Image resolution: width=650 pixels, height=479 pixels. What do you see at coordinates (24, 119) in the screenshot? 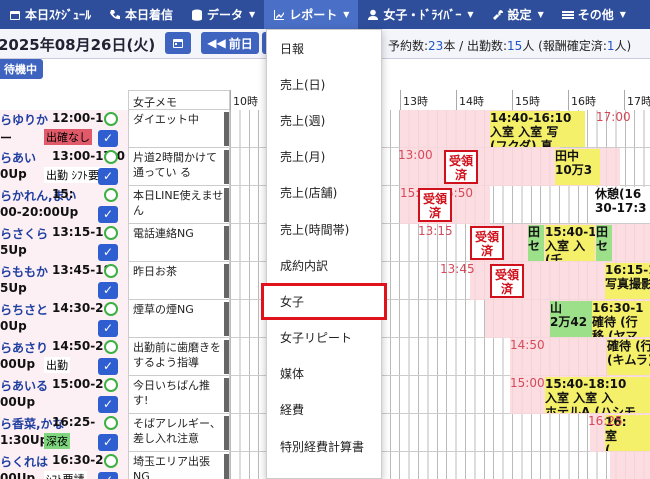
I see `girl-name: らゆりか` at bounding box center [24, 119].